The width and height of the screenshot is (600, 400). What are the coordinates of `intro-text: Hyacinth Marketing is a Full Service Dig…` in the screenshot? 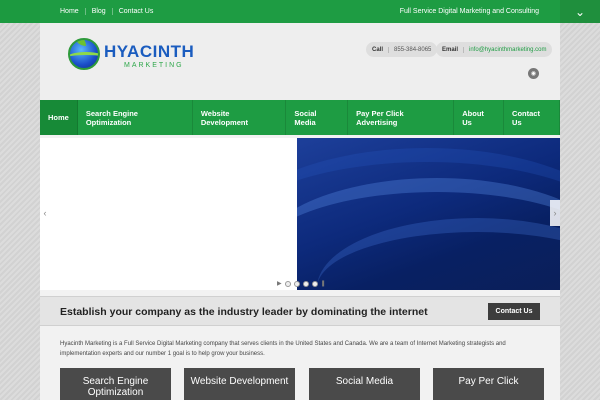 It's located at (283, 349).